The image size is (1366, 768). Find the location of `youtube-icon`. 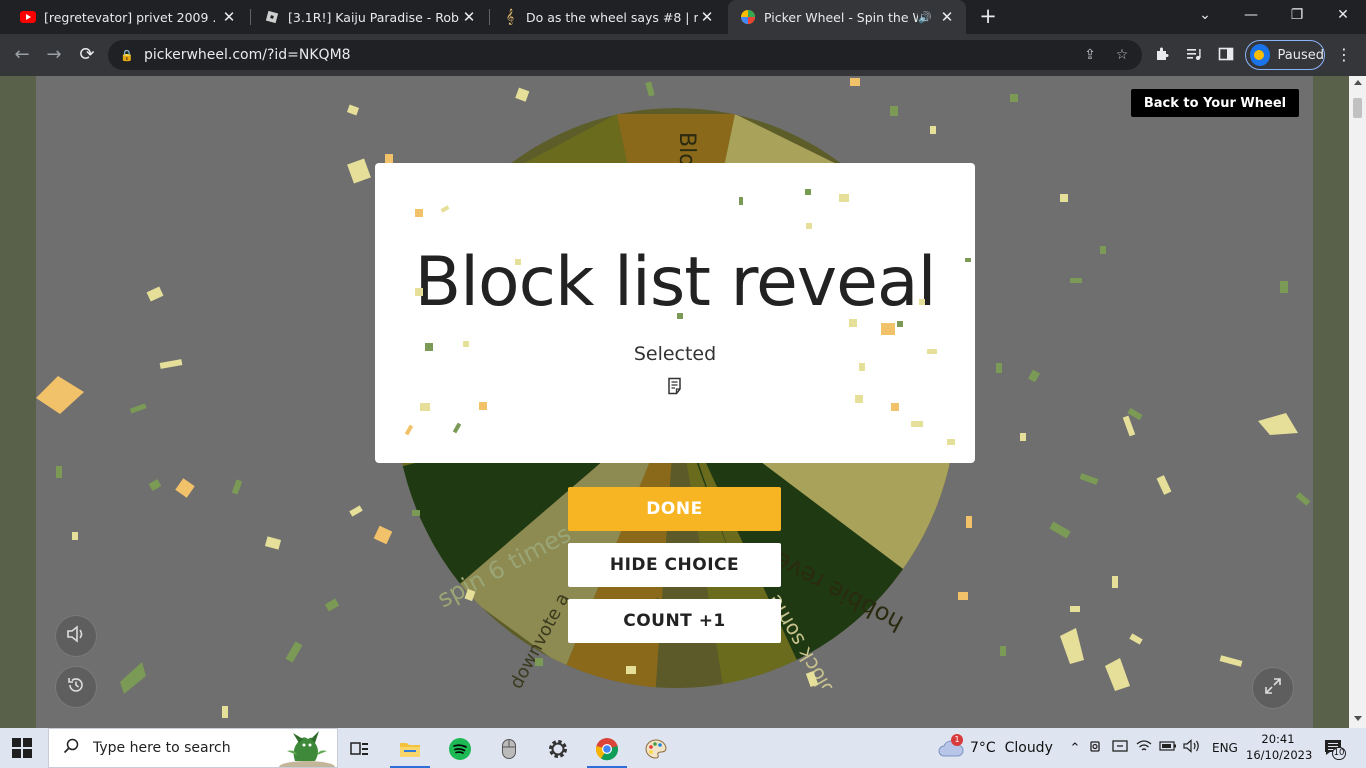

youtube-icon is located at coordinates (28, 17).